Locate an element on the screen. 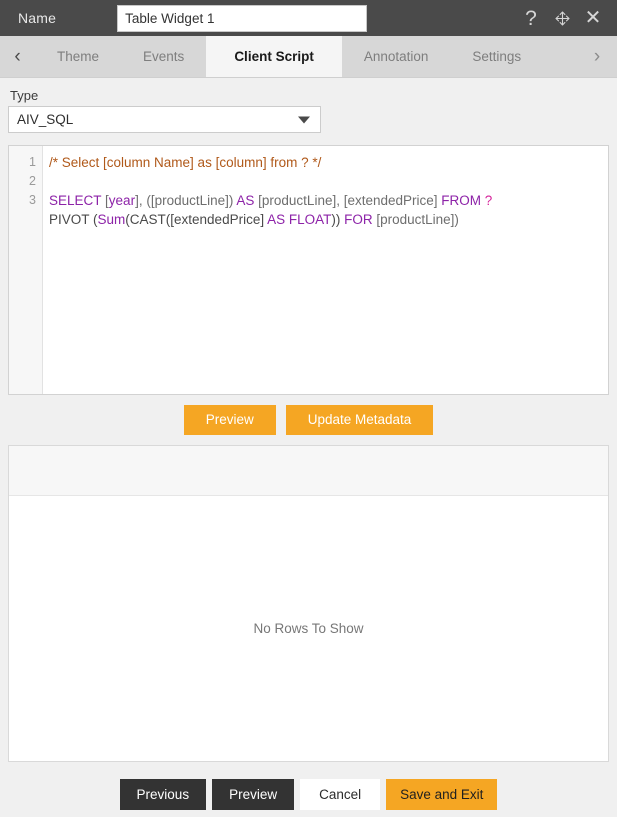 This screenshot has width=617, height=817. script-type-select: AIV_SQL is located at coordinates (164, 119).